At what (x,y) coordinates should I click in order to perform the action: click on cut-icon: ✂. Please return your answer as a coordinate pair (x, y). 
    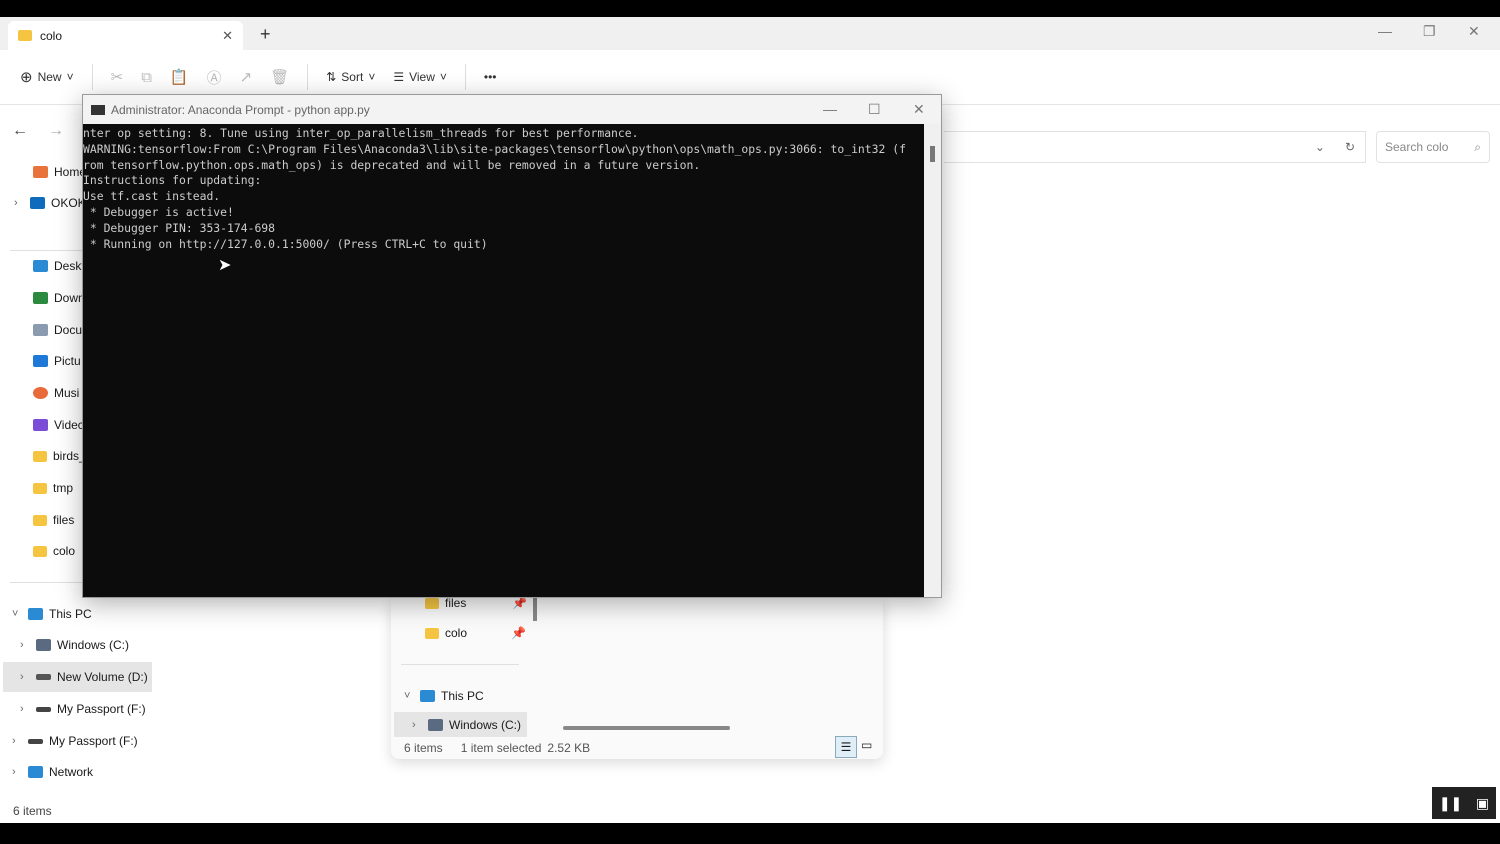
    Looking at the image, I should click on (117, 77).